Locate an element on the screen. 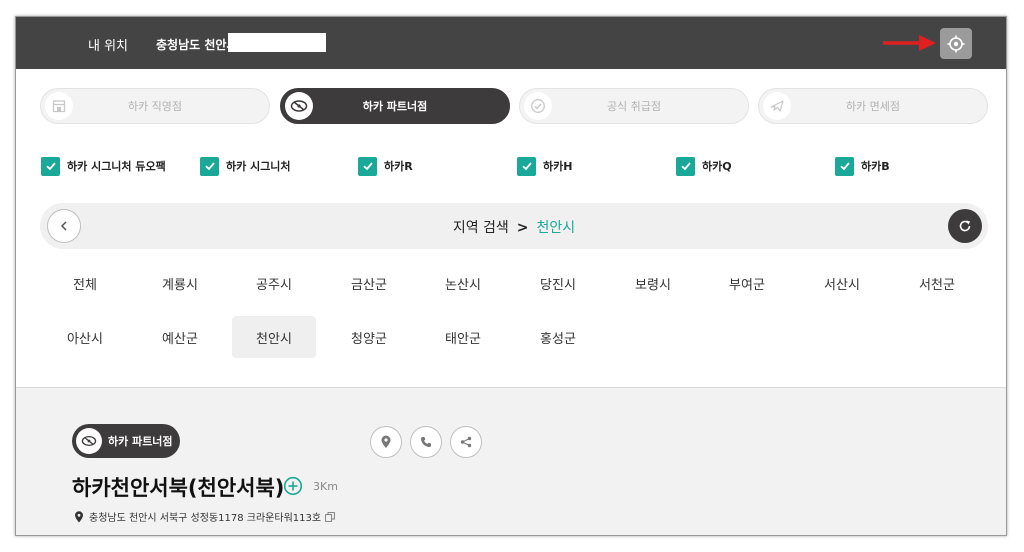 The height and width of the screenshot is (552, 1024). current-address: 충청남도 천안시 is located at coordinates (197, 45).